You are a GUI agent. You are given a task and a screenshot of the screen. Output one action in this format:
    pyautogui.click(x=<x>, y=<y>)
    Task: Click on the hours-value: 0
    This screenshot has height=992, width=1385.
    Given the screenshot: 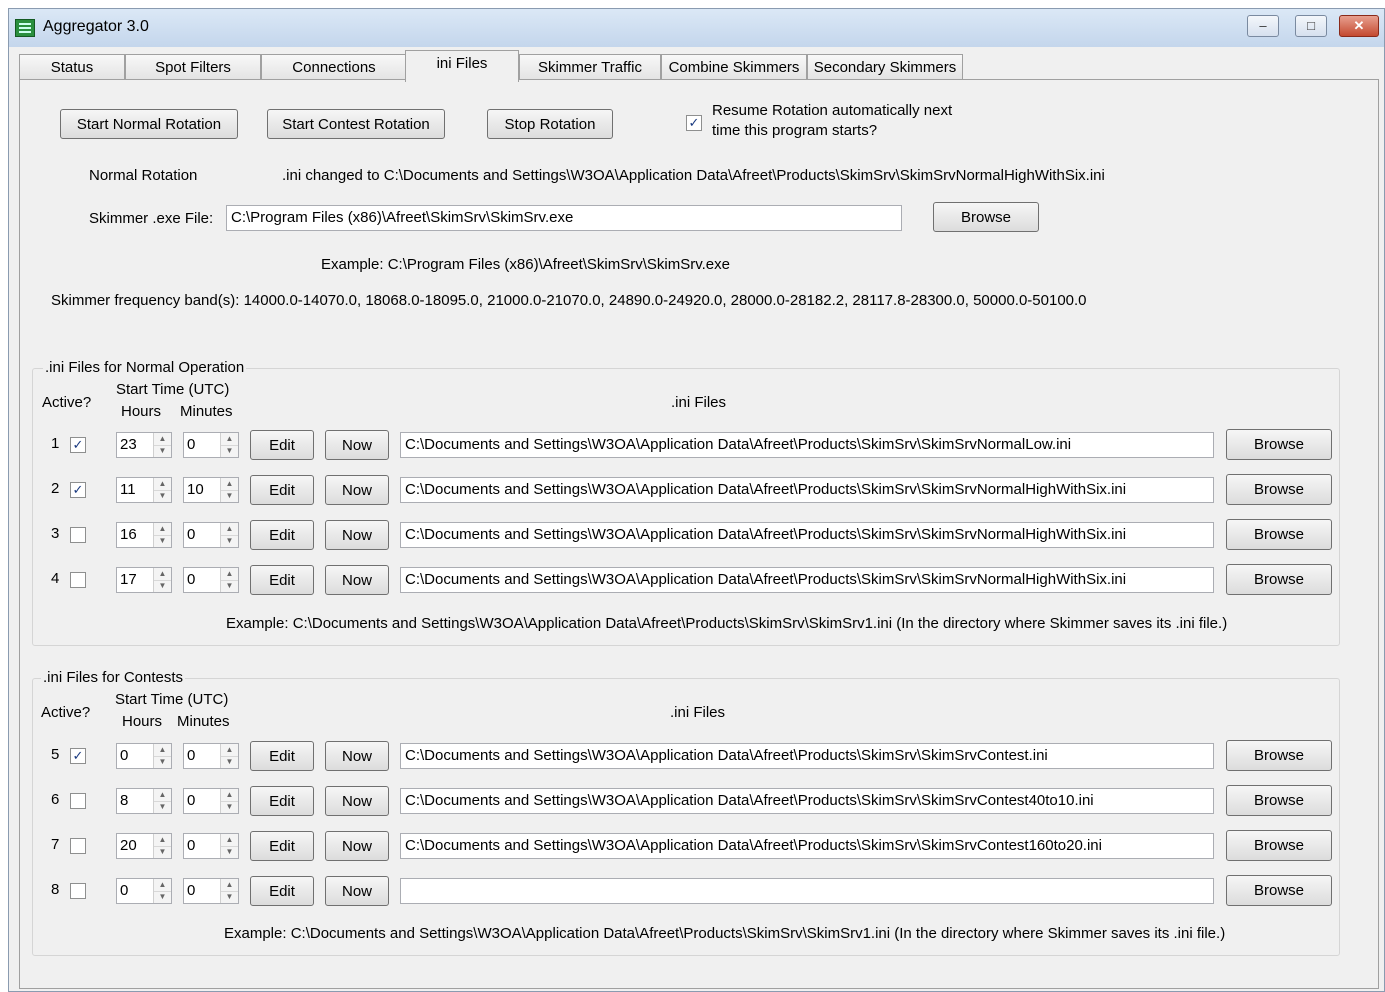 What is the action you would take?
    pyautogui.click(x=124, y=755)
    